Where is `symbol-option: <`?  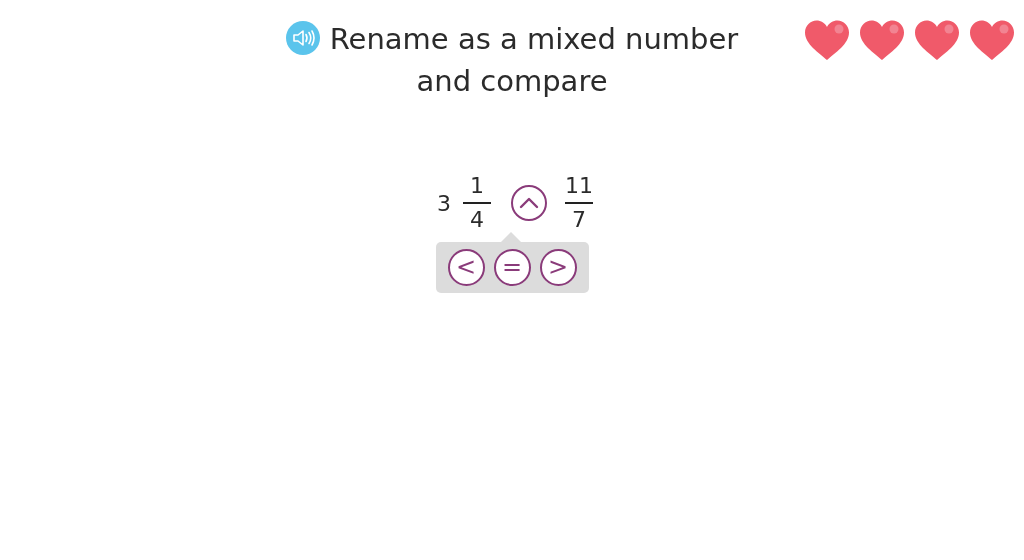 symbol-option: < is located at coordinates (466, 267).